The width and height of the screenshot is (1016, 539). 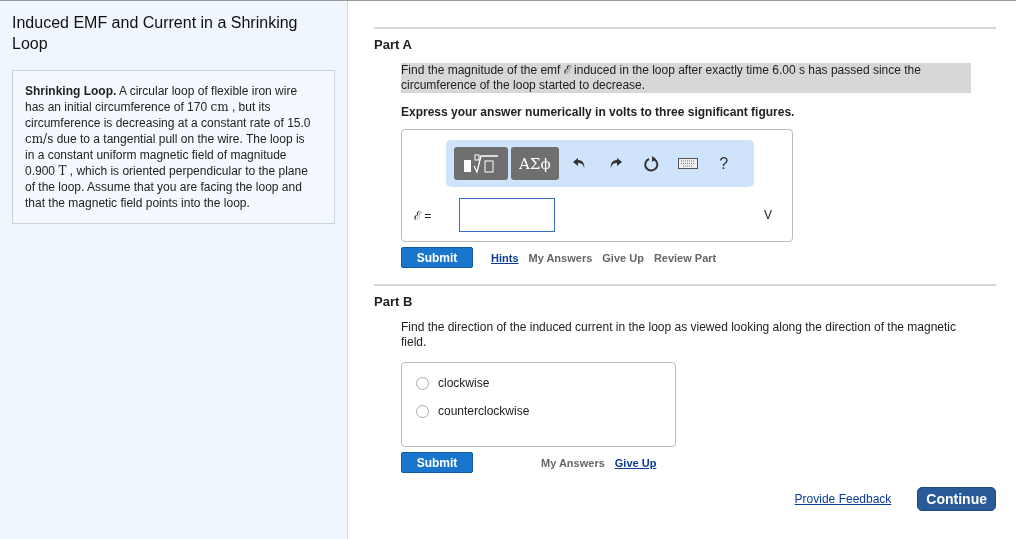 What do you see at coordinates (723, 163) in the screenshot?
I see `help-button: ?` at bounding box center [723, 163].